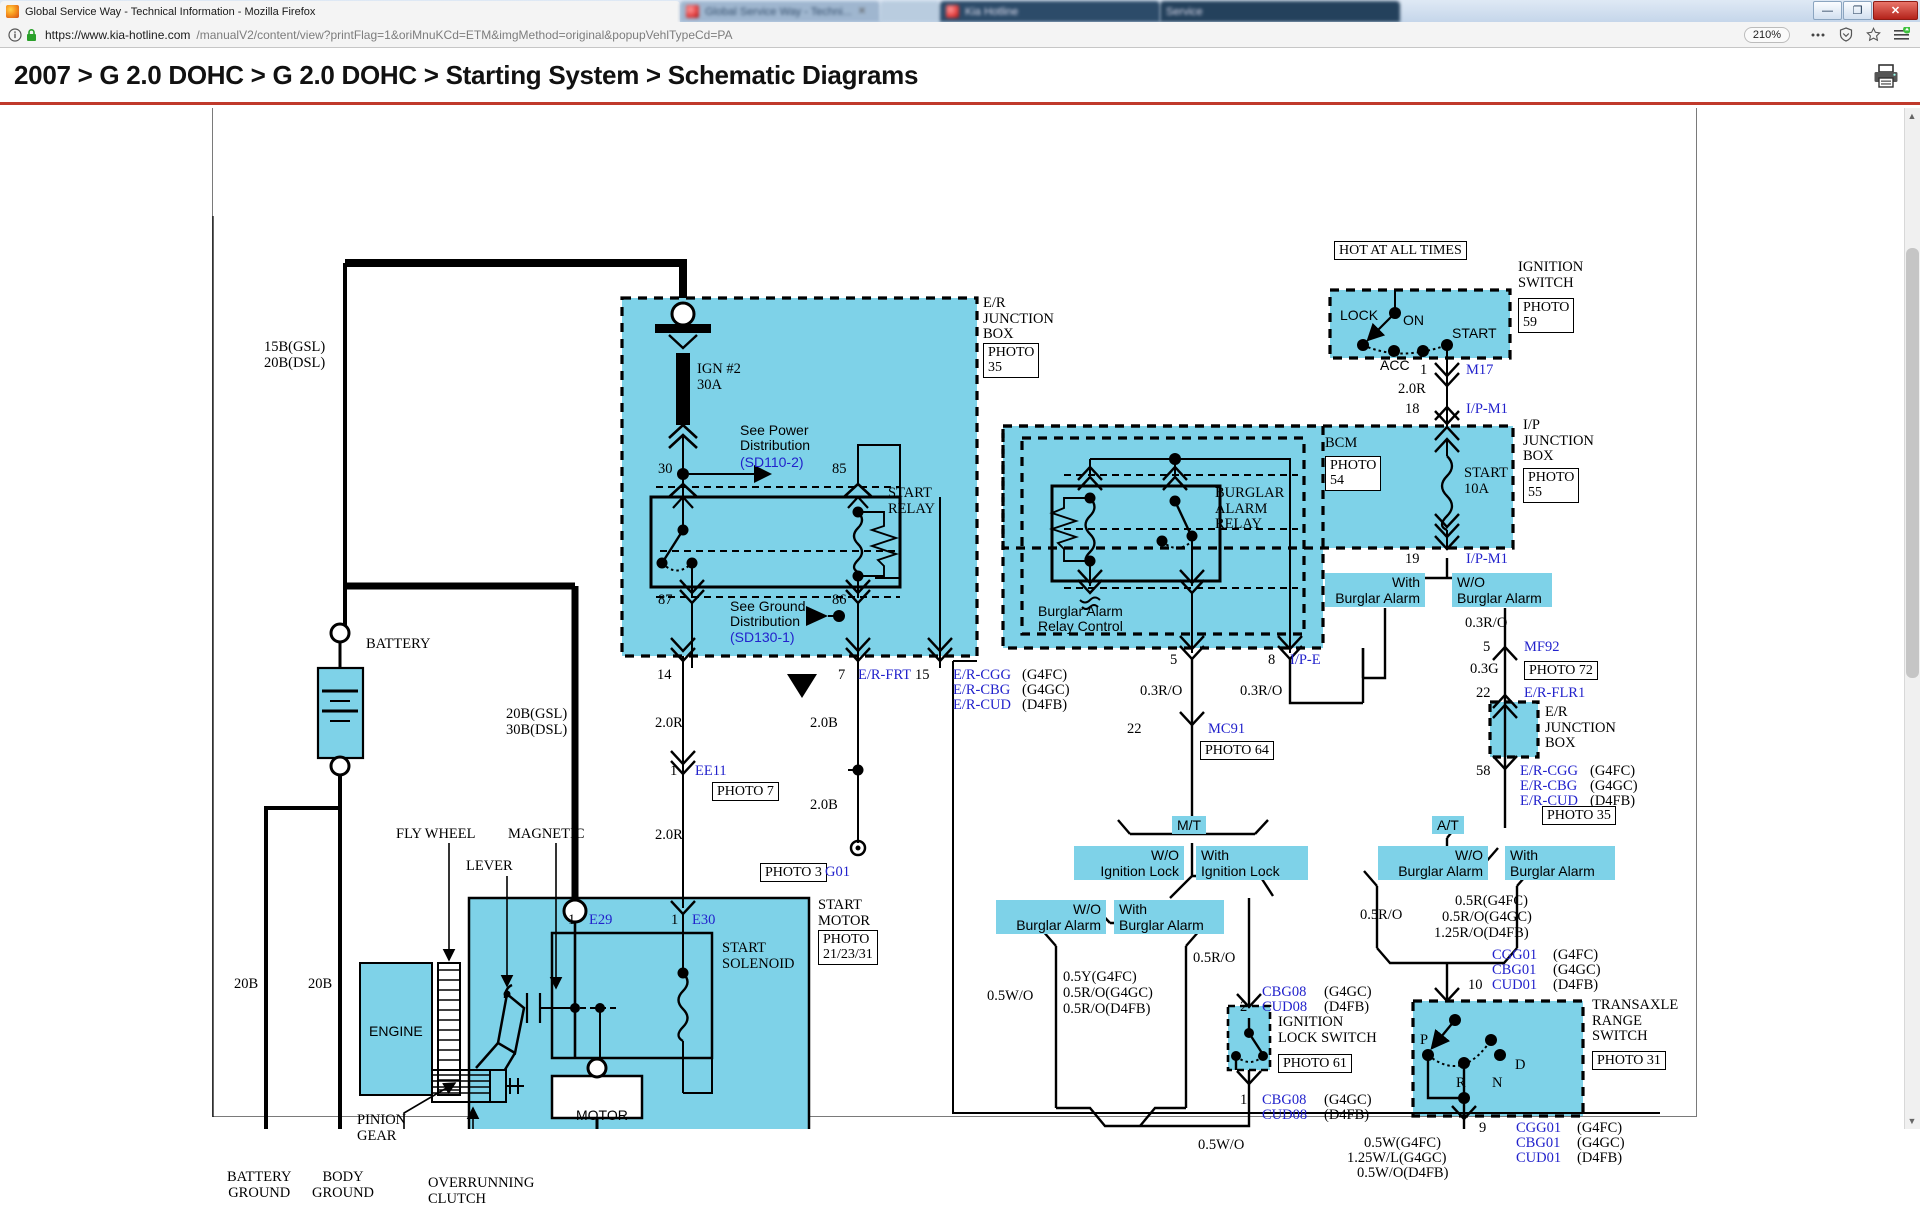 Image resolution: width=1920 pixels, height=1207 pixels. I want to click on label-2-0b-a: 2.0B, so click(824, 723).